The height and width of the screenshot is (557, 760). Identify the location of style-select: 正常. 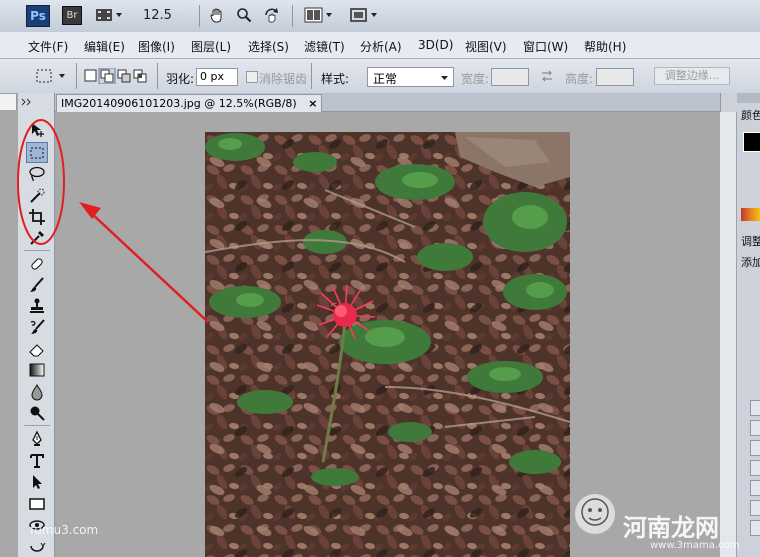
(410, 77).